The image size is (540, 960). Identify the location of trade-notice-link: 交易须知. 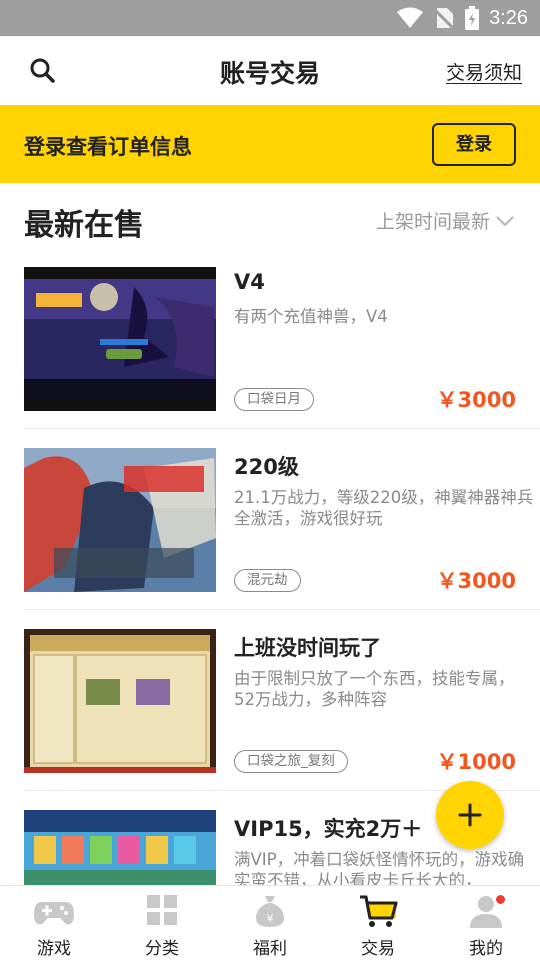
(484, 71).